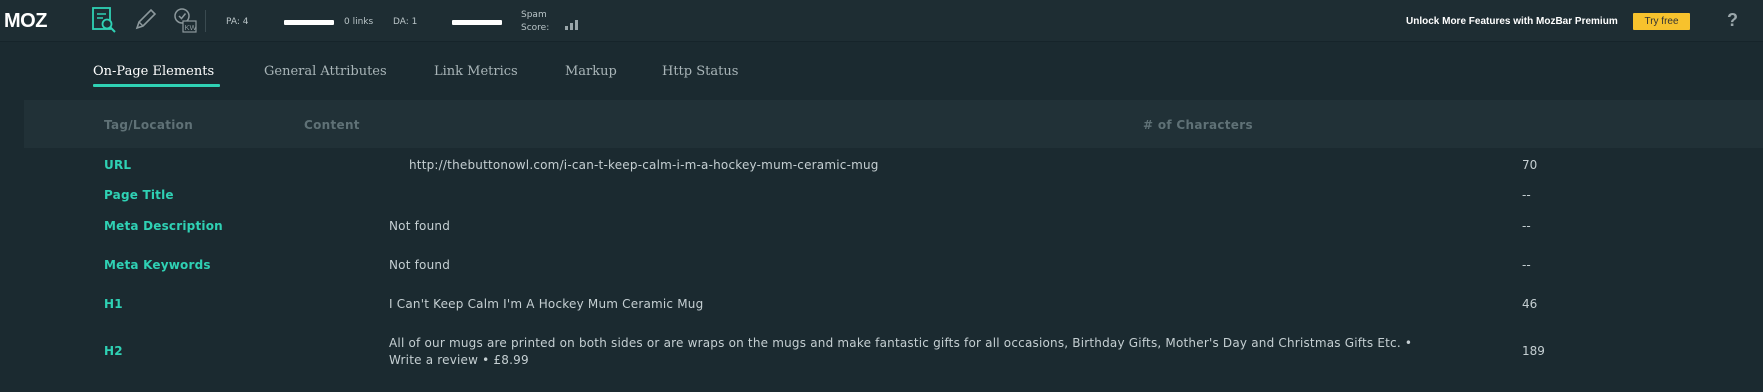 The width and height of the screenshot is (1763, 392). What do you see at coordinates (1198, 125) in the screenshot?
I see `column-header-characters: # of Characters` at bounding box center [1198, 125].